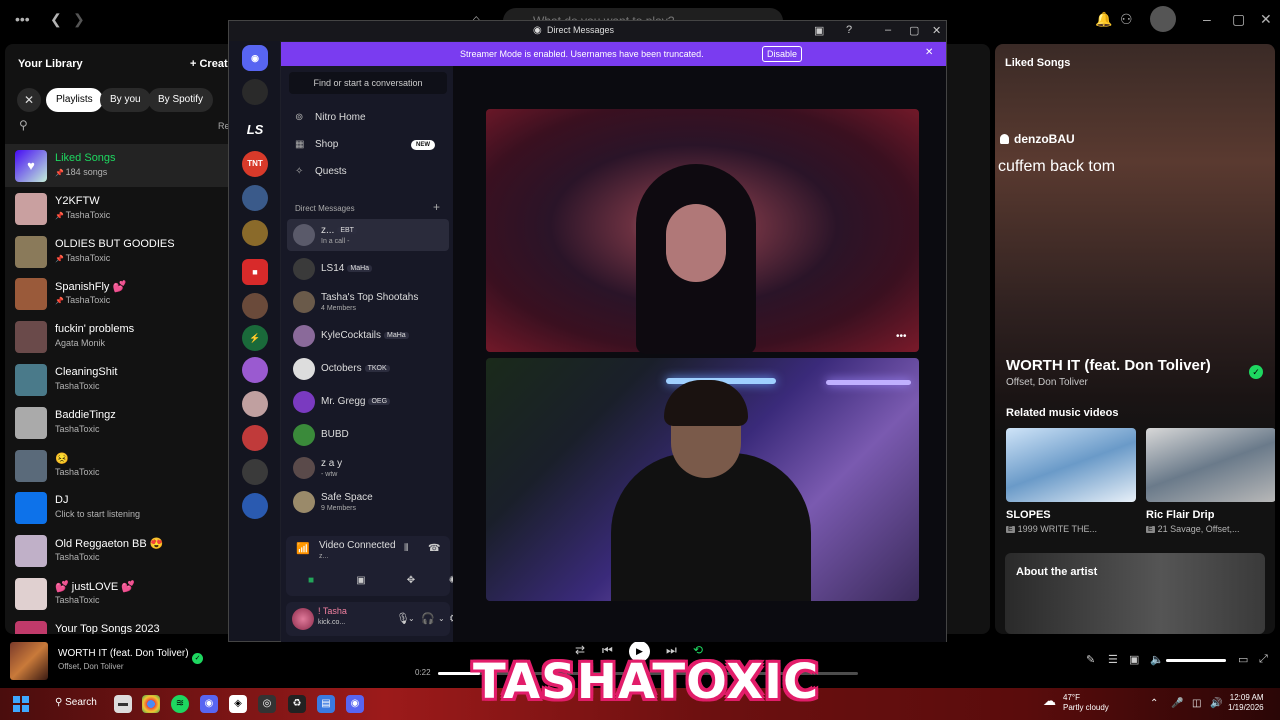  What do you see at coordinates (1135, 593) in the screenshot?
I see `about-artist-card: About the artist` at bounding box center [1135, 593].